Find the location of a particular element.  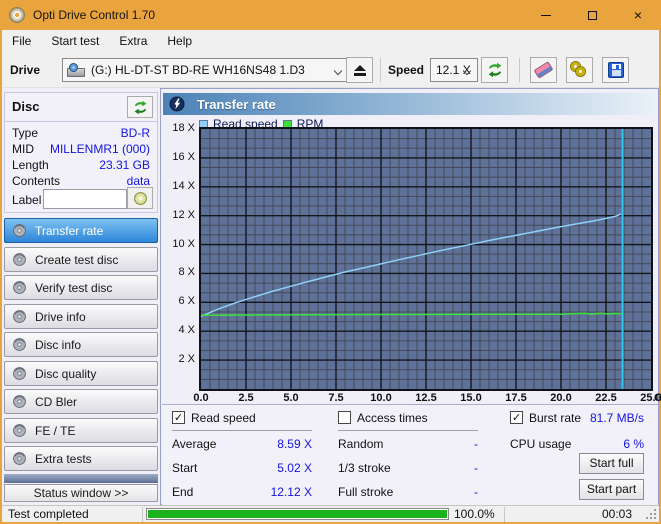

sidebar-item-label: Disc info is located at coordinates (58, 344).